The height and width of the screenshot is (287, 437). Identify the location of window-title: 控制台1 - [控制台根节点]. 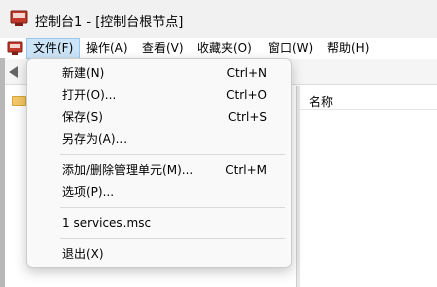
(109, 22).